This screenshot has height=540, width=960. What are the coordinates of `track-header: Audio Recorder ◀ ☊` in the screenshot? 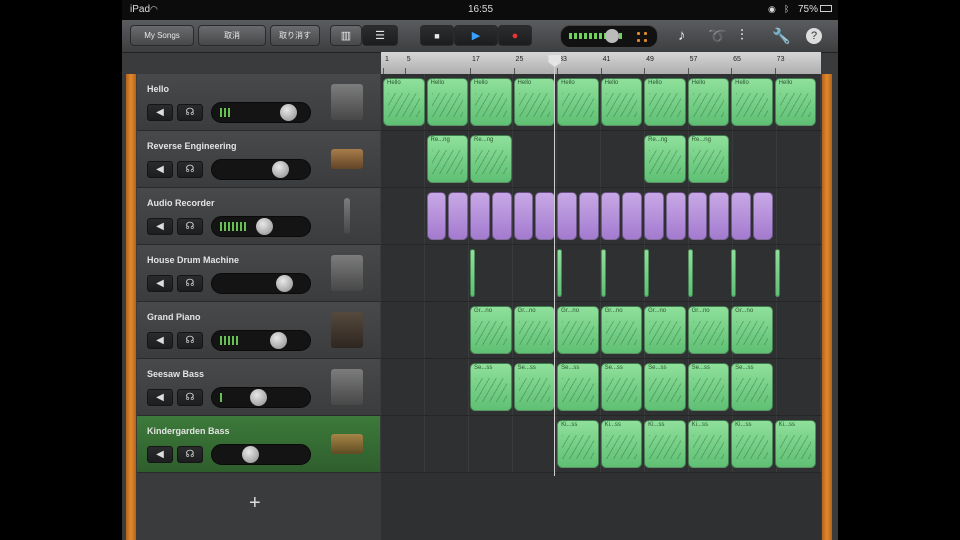 It's located at (258, 216).